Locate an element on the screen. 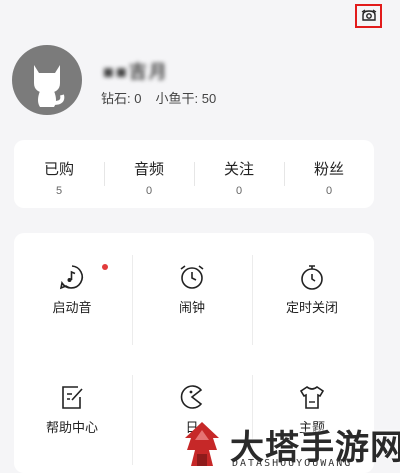  count-purchased: 已购 5 is located at coordinates (59, 174).